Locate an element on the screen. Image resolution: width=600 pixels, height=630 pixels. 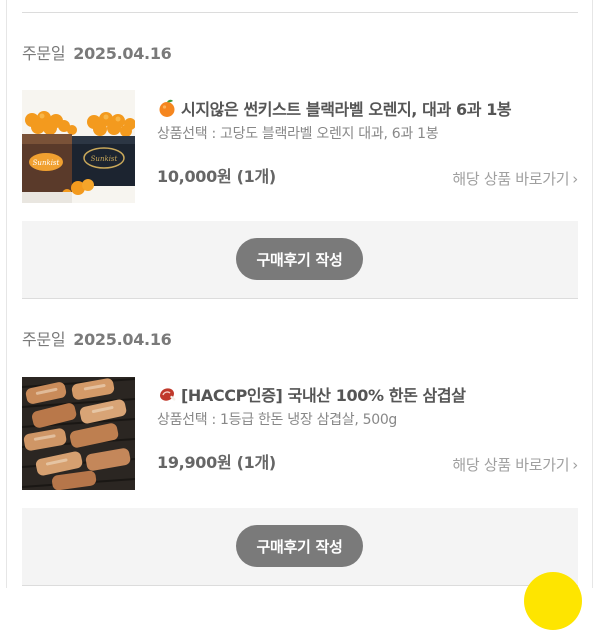
top-divider is located at coordinates (300, 12).